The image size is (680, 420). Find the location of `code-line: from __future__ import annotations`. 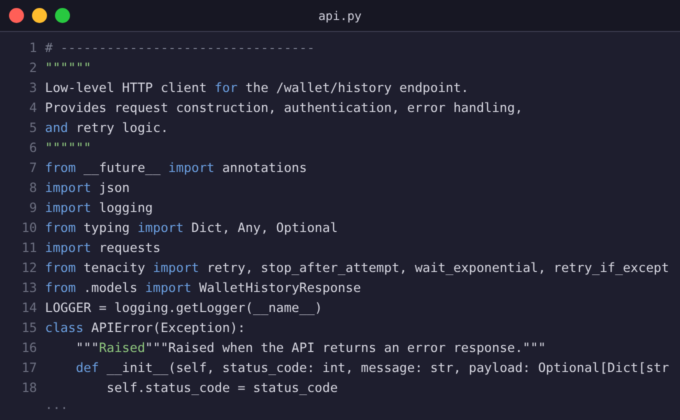

code-line: from __future__ import annotations is located at coordinates (176, 169).